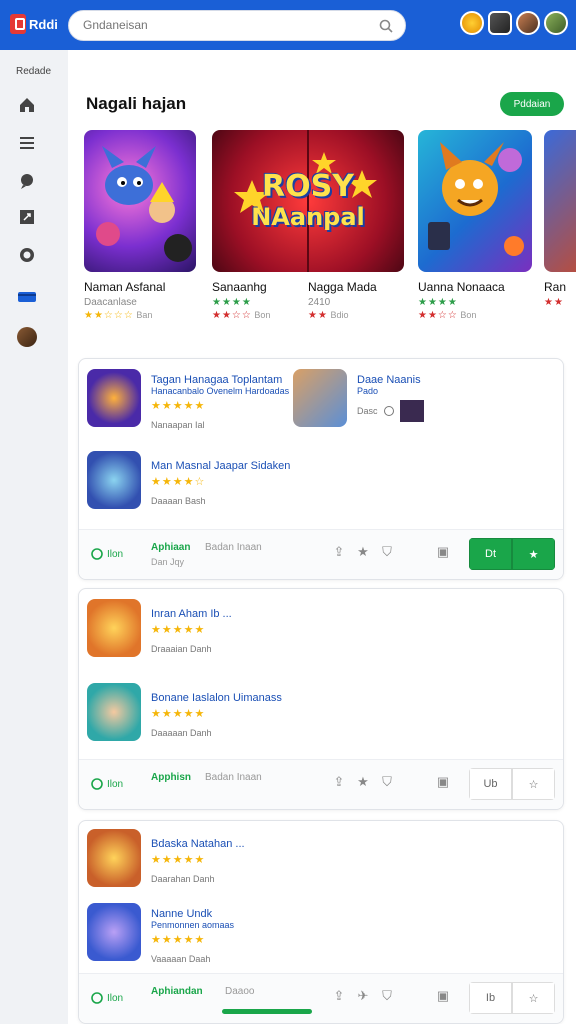 This screenshot has width=576, height=1024. I want to click on mini-thumbnail, so click(411, 411).